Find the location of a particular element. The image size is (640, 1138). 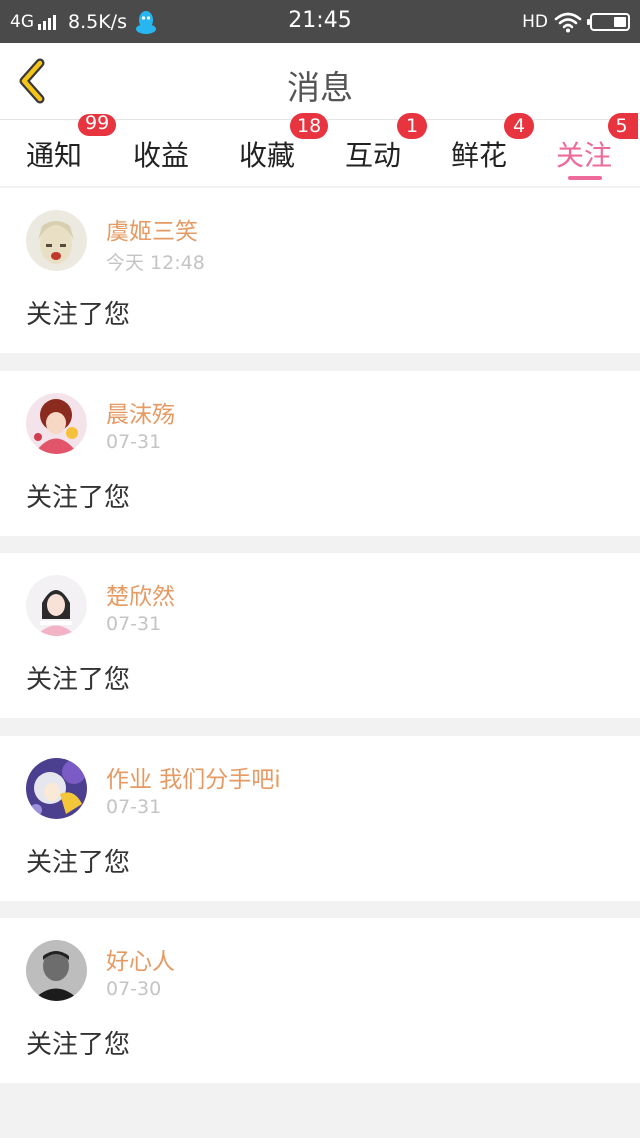

tab-label: 互动 is located at coordinates (373, 155).